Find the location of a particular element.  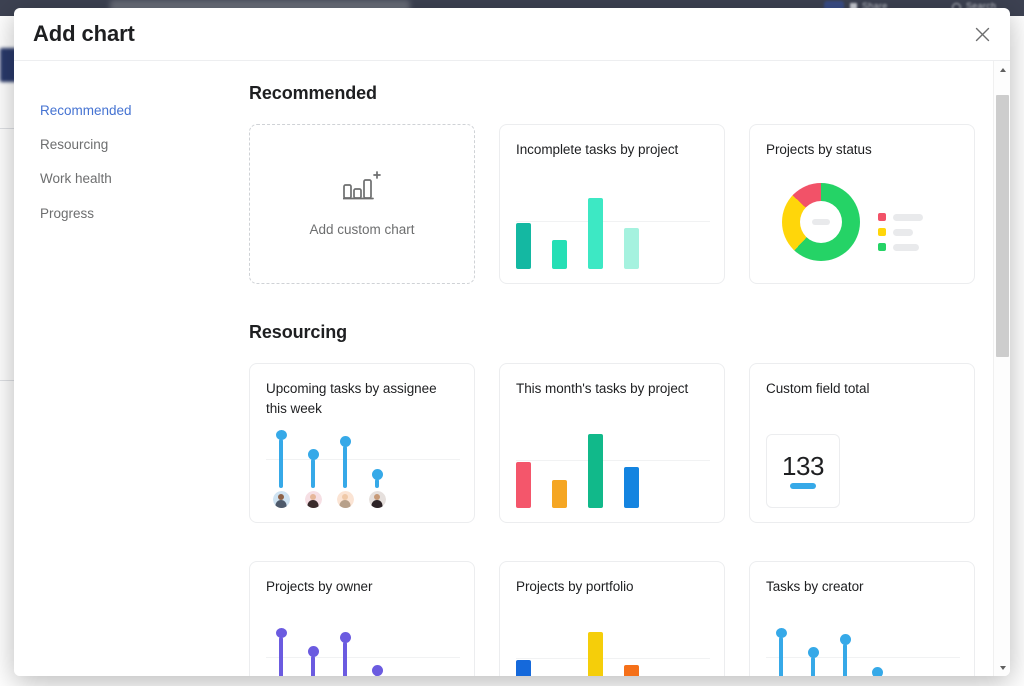

close-icon is located at coordinates (982, 34).